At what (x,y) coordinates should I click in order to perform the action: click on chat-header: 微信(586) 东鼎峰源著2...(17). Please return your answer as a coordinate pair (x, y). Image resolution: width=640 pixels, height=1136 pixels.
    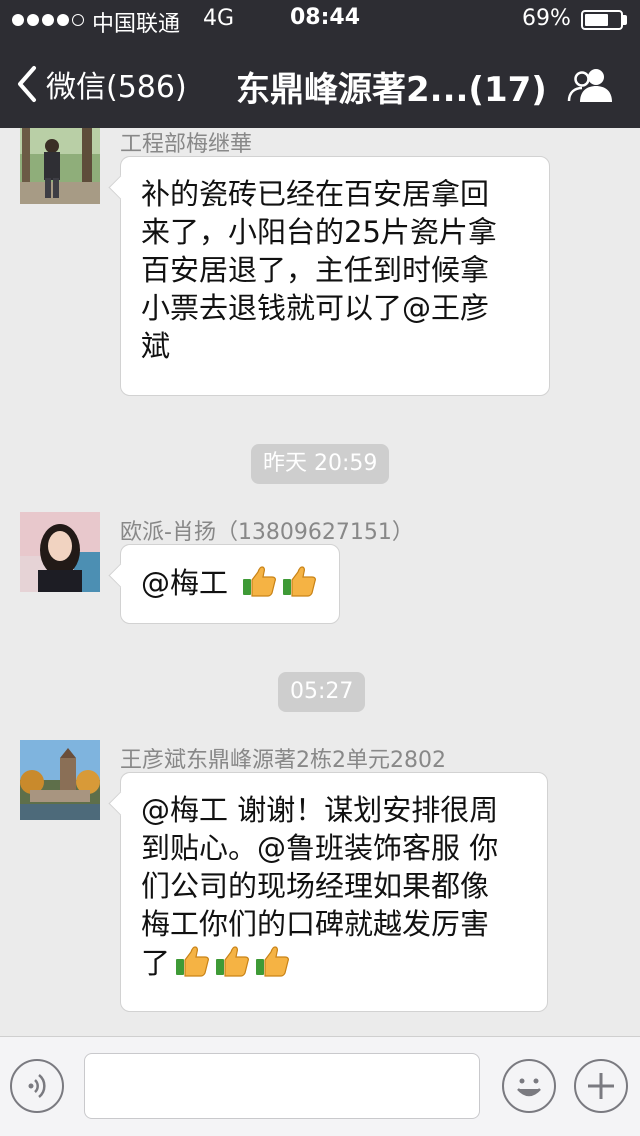
    Looking at the image, I should click on (320, 84).